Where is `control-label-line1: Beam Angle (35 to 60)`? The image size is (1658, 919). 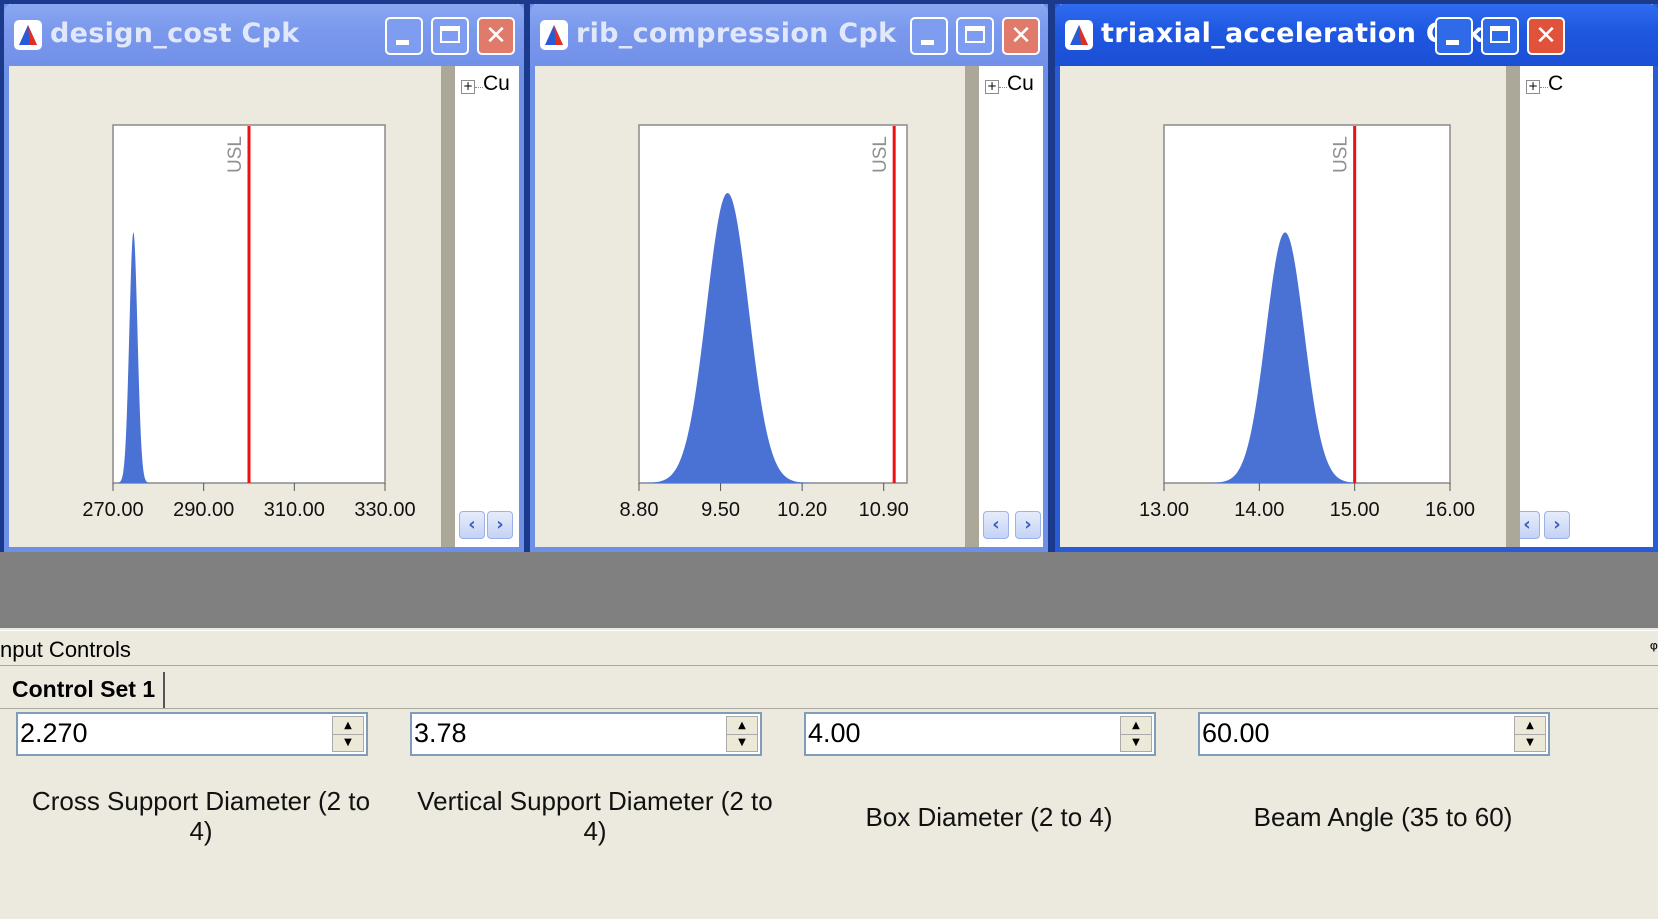
control-label-line1: Beam Angle (35 to 60) is located at coordinates (1383, 817).